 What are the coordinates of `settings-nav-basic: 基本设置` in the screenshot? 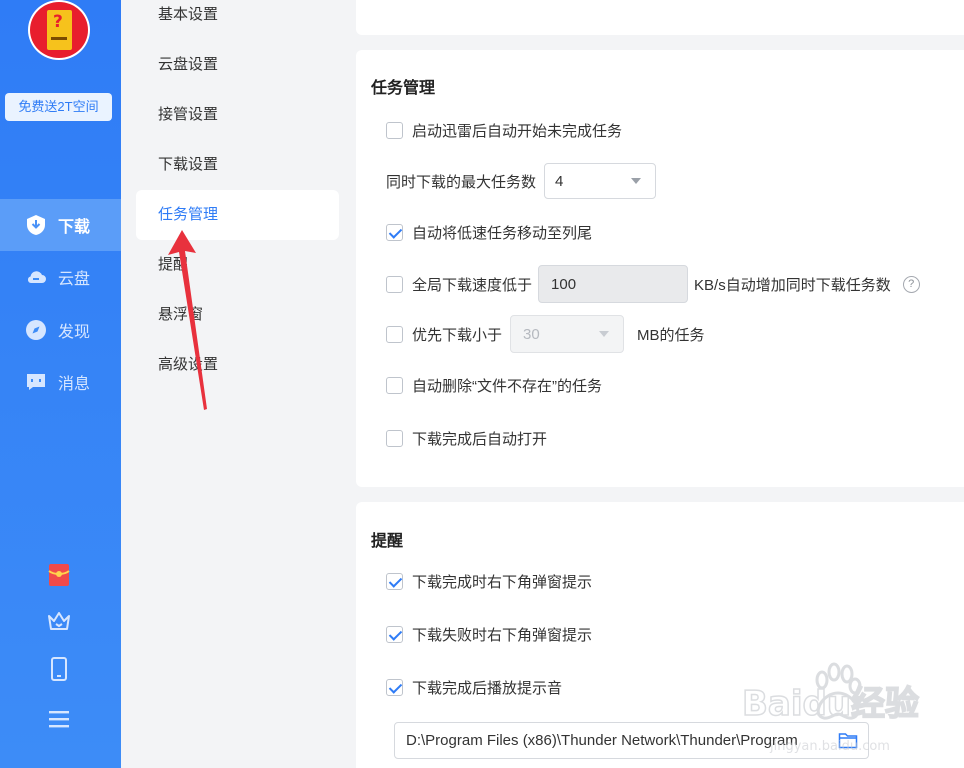 It's located at (237, 20).